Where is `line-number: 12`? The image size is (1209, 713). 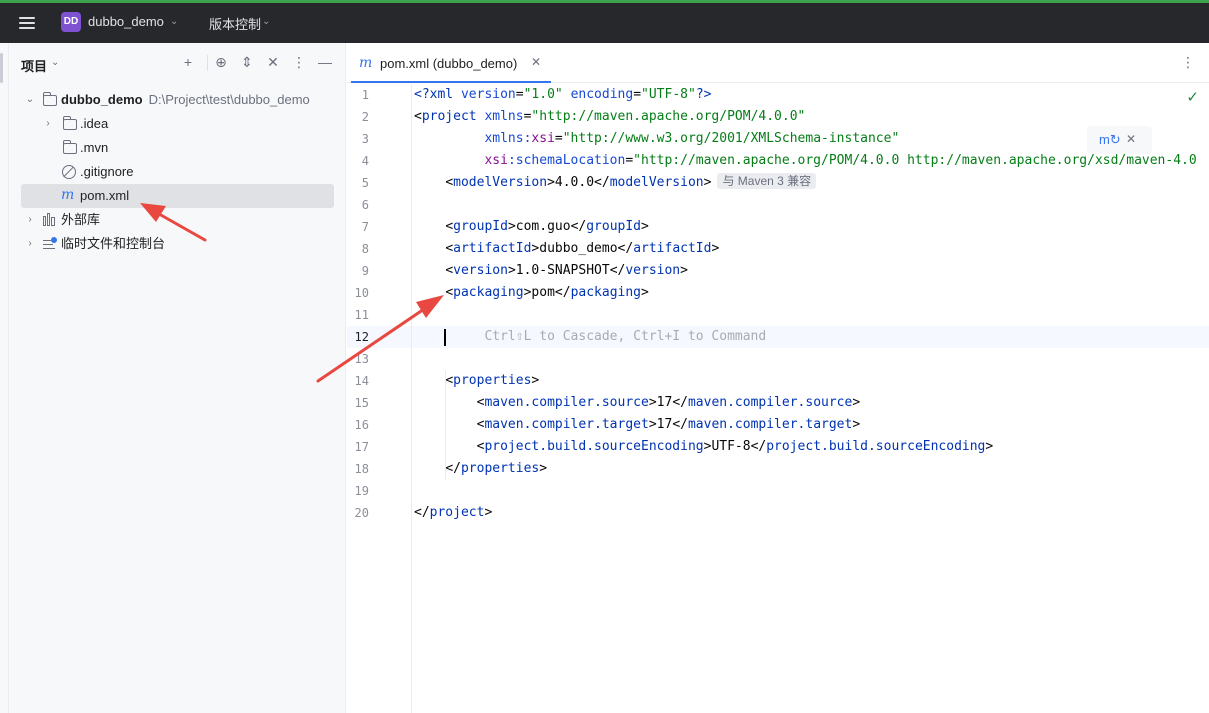 line-number: 12 is located at coordinates (358, 337).